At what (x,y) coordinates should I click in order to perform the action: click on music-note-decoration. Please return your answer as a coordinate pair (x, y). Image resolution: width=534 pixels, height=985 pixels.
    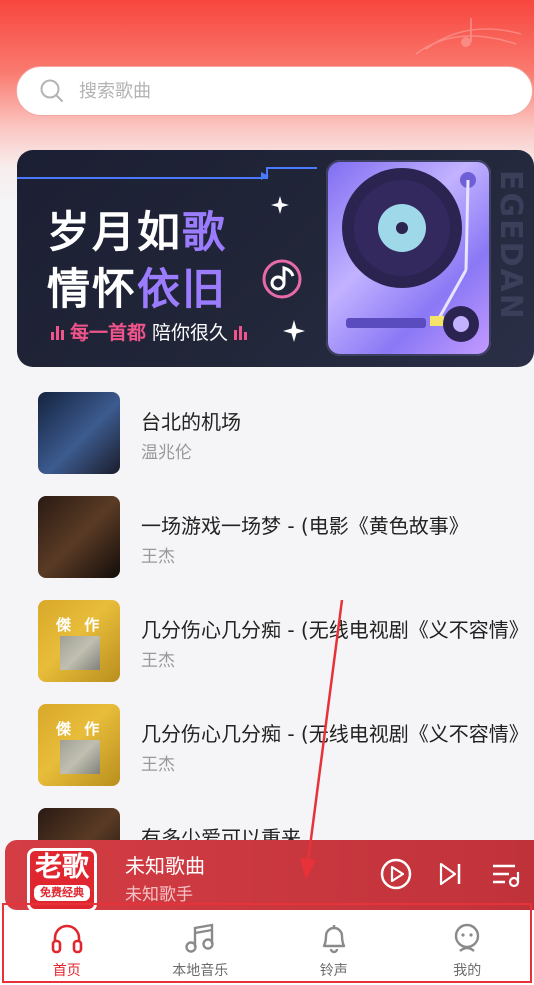
    Looking at the image, I should click on (468, 36).